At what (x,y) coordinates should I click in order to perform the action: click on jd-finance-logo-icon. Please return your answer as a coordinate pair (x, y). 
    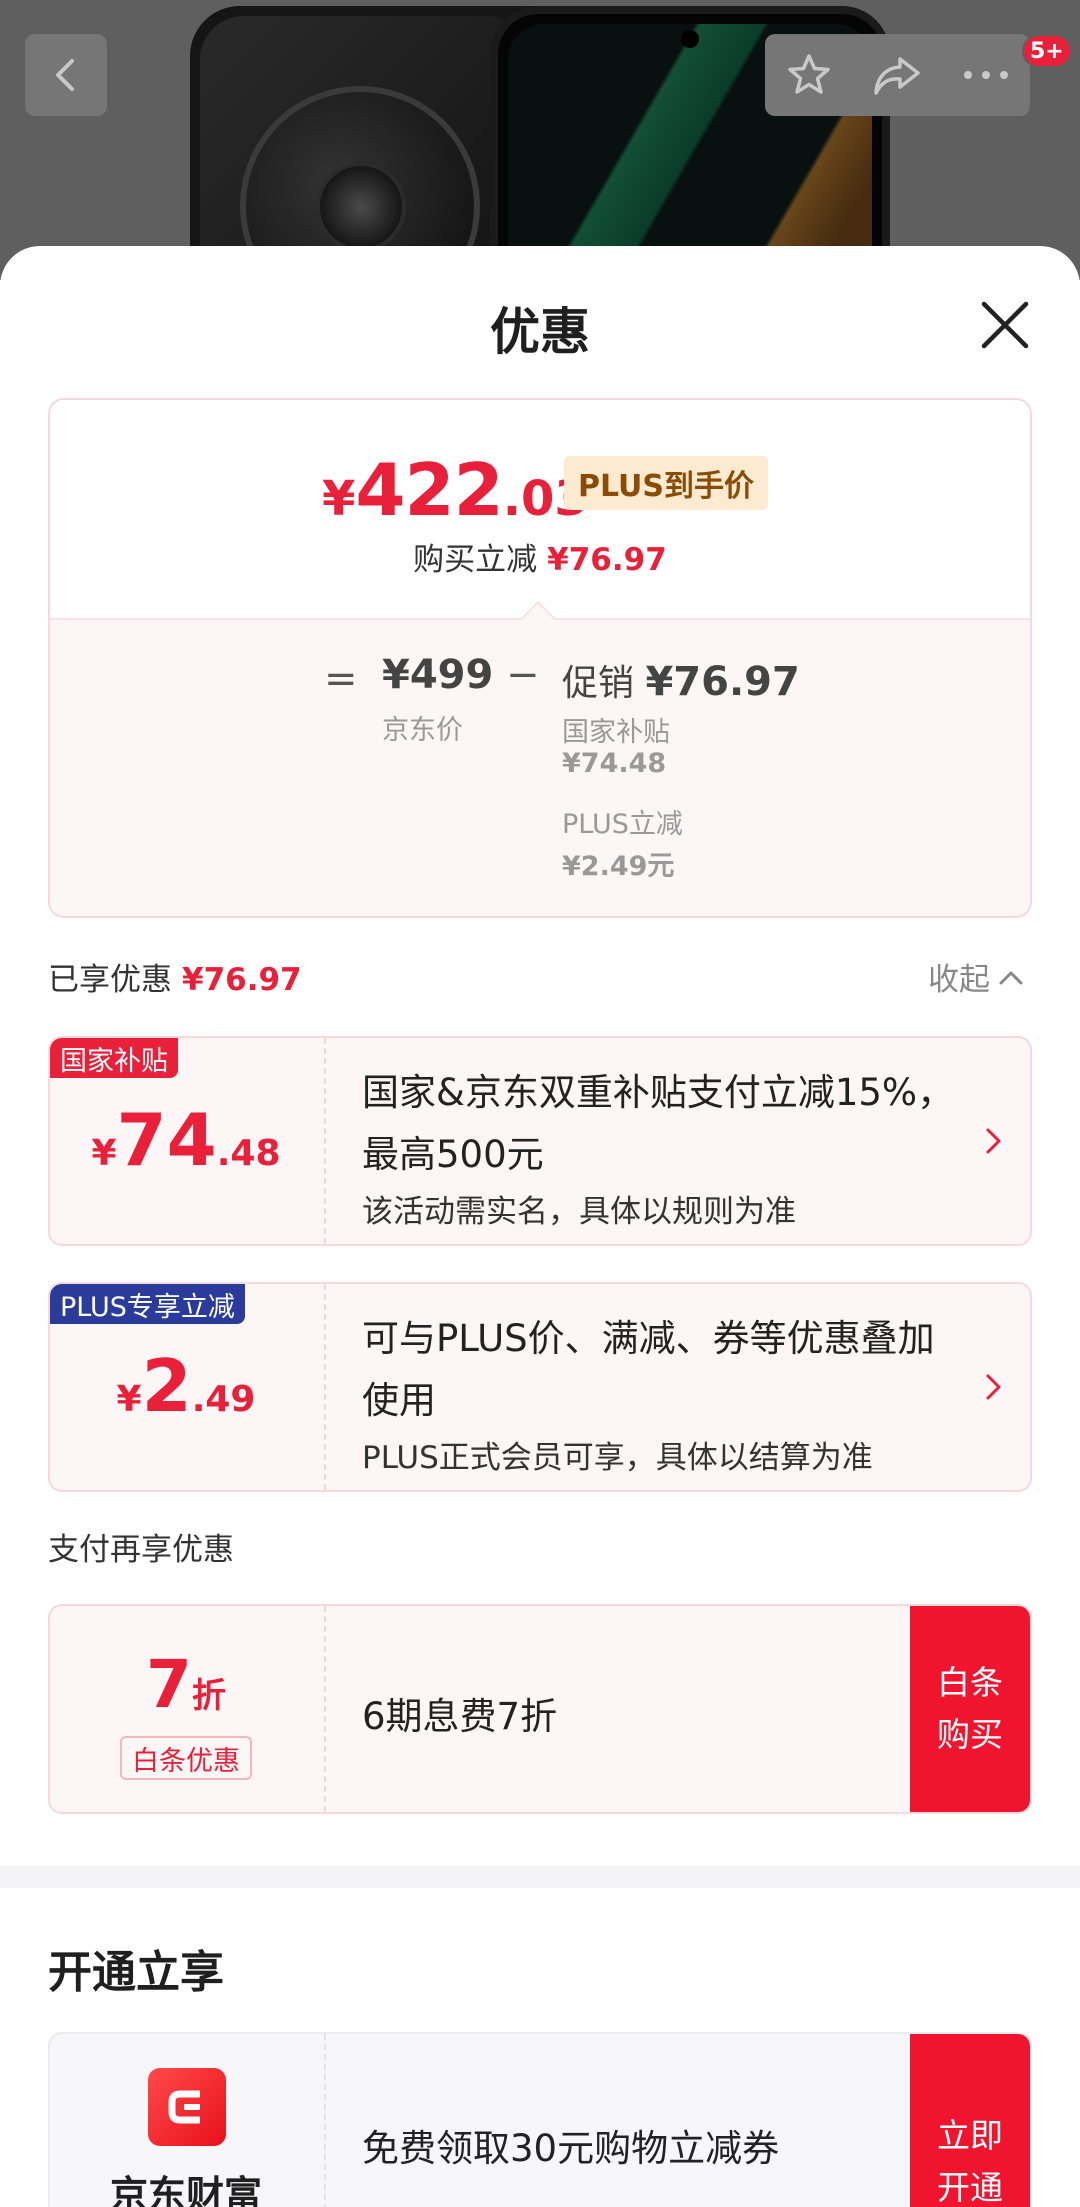
    Looking at the image, I should click on (187, 2107).